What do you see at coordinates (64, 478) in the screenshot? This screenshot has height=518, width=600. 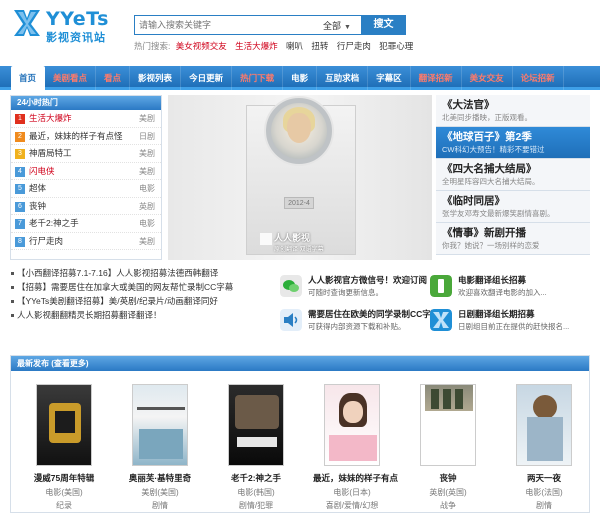 I see `poster-title: 漫威75周年特辑` at bounding box center [64, 478].